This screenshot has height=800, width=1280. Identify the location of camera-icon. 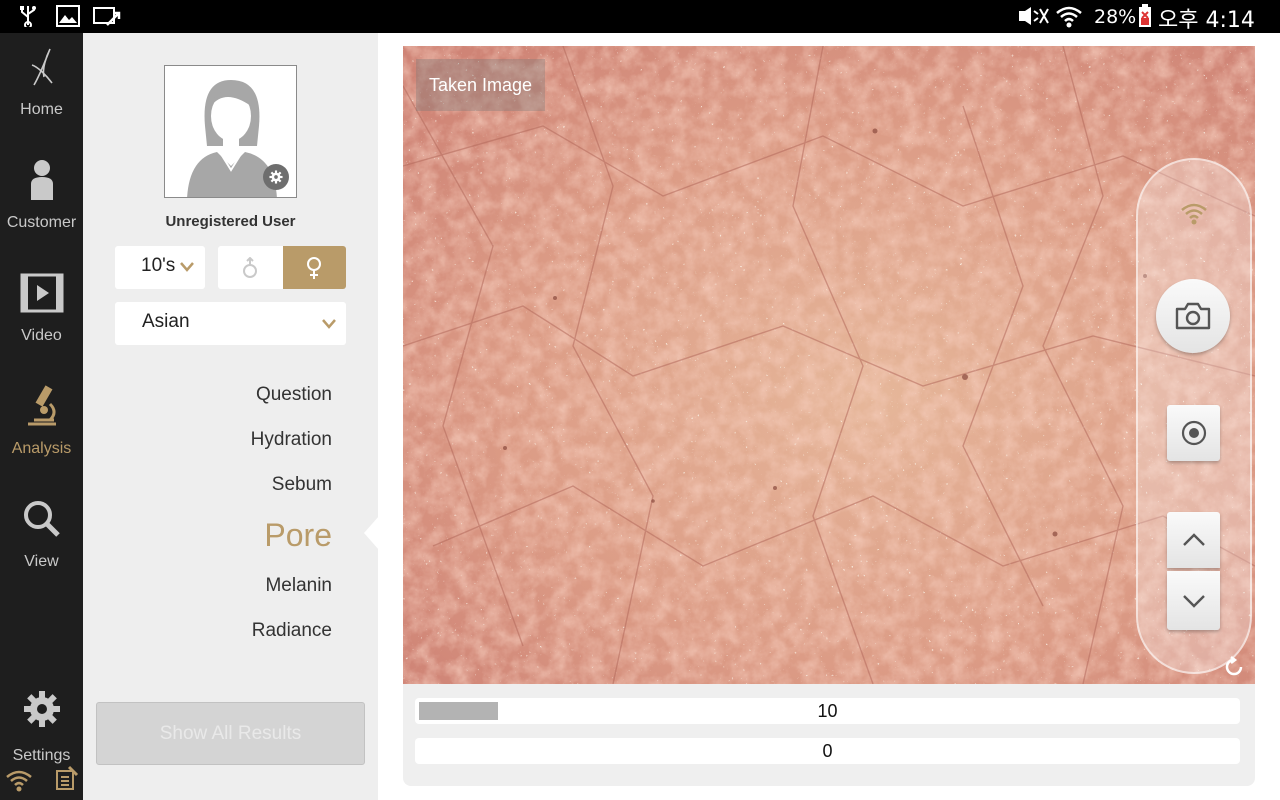
(1193, 316).